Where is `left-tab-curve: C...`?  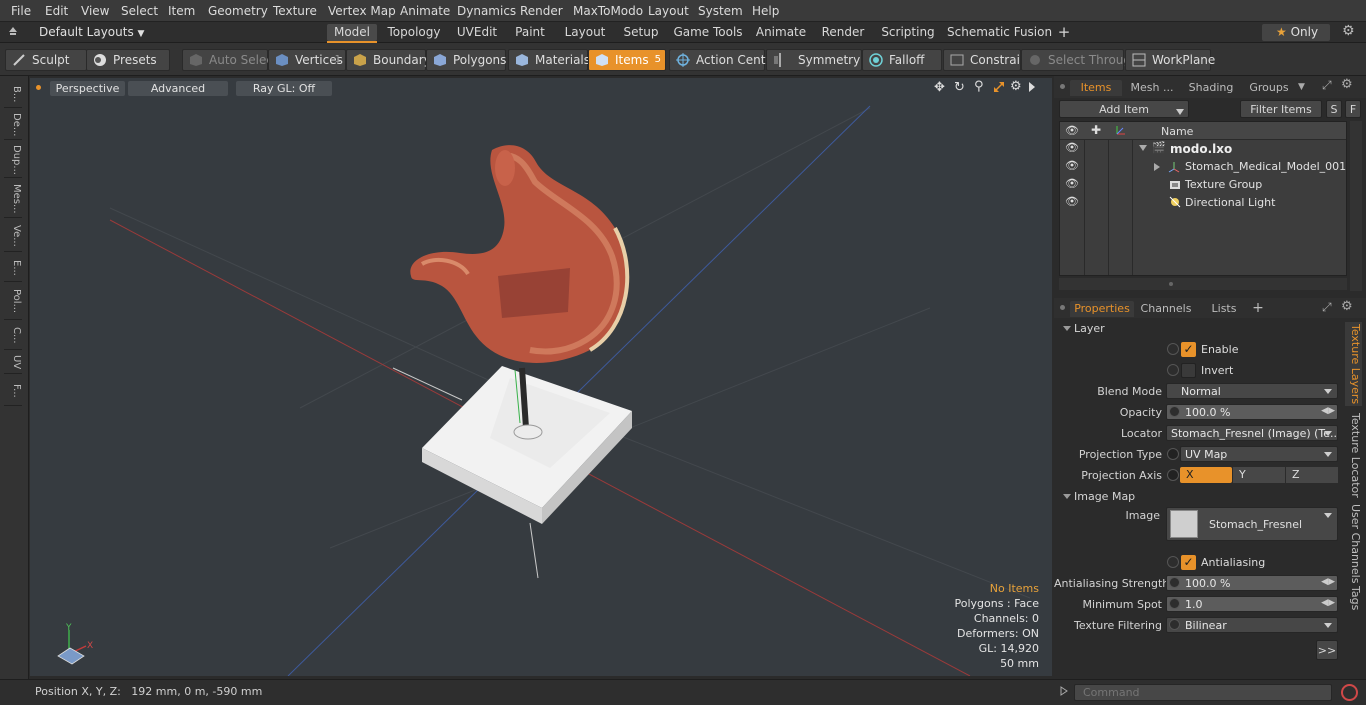
left-tab-curve: C... is located at coordinates (13, 336).